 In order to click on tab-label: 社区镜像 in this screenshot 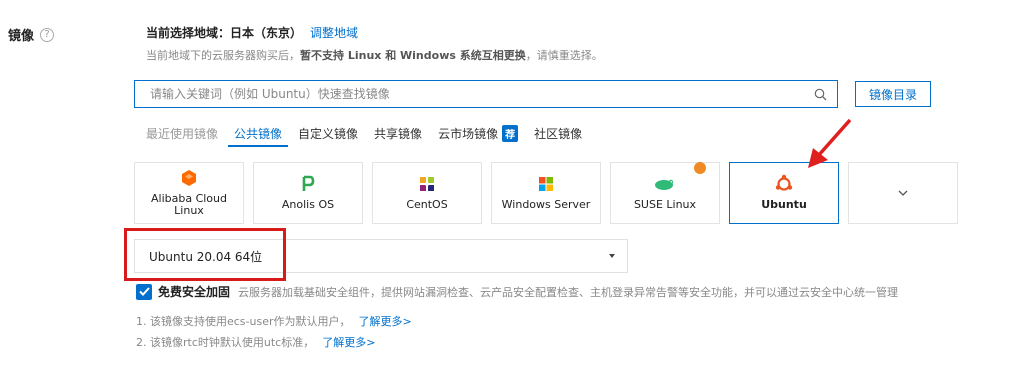, I will do `click(558, 133)`.